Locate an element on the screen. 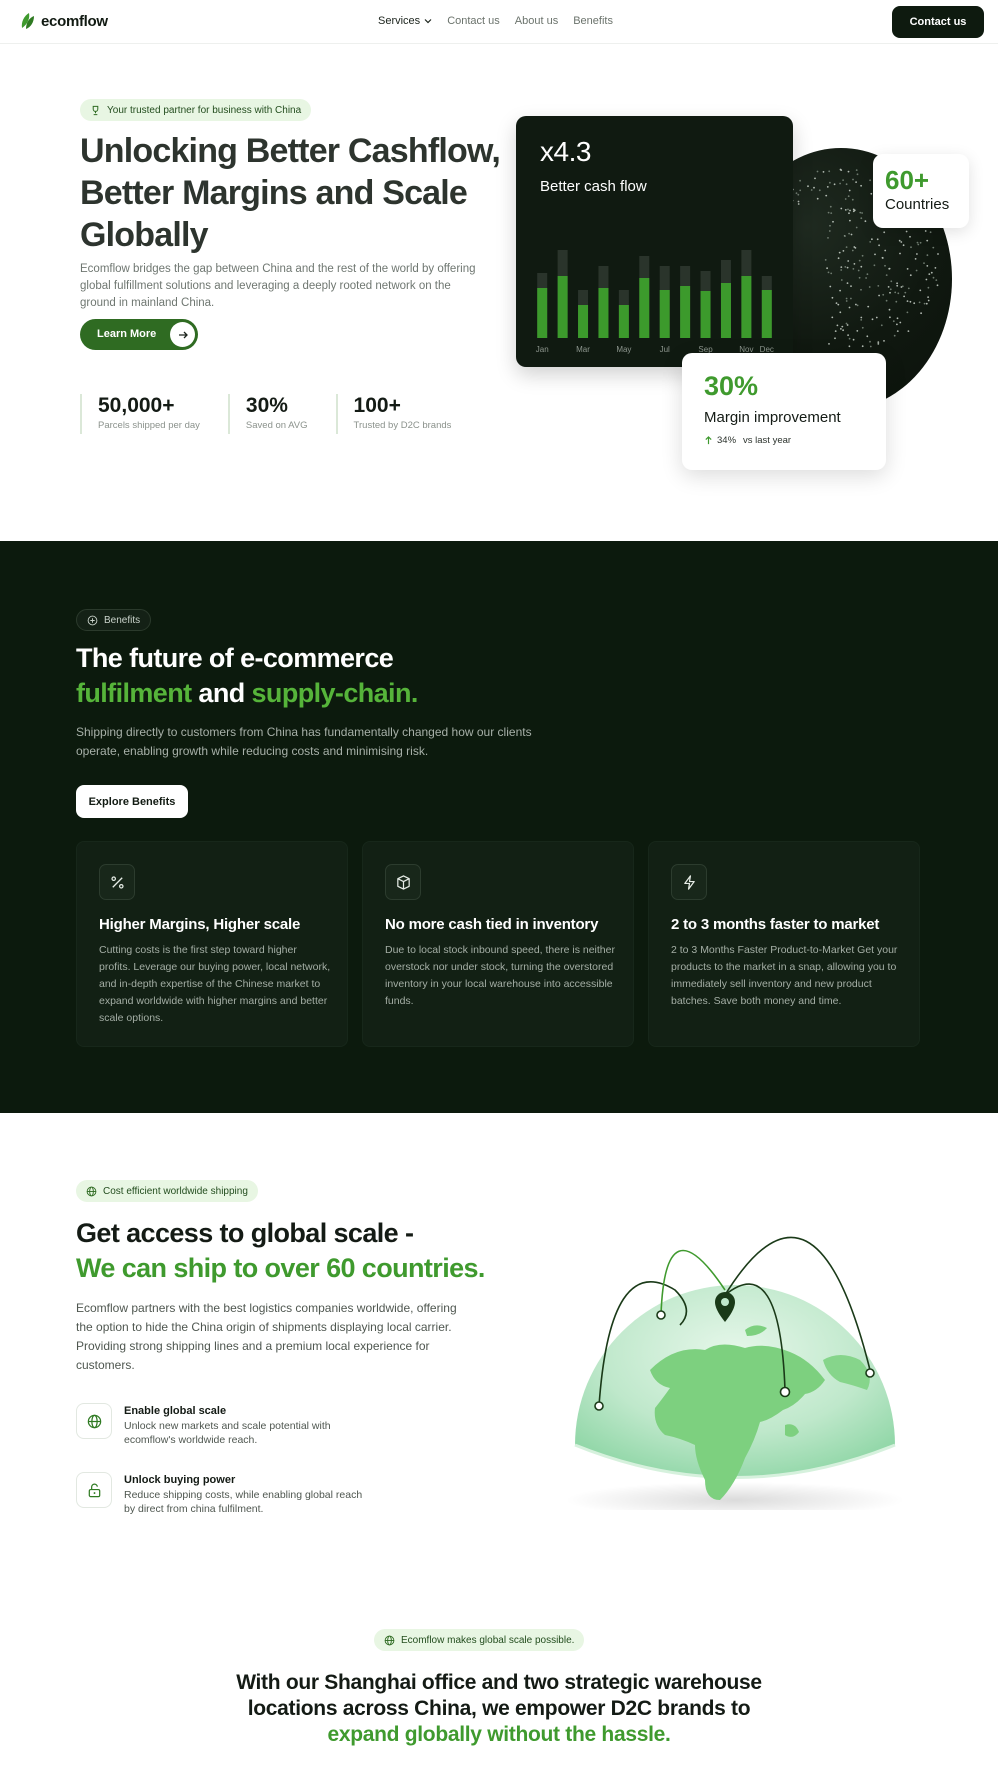  trophy-icon is located at coordinates (95, 110).